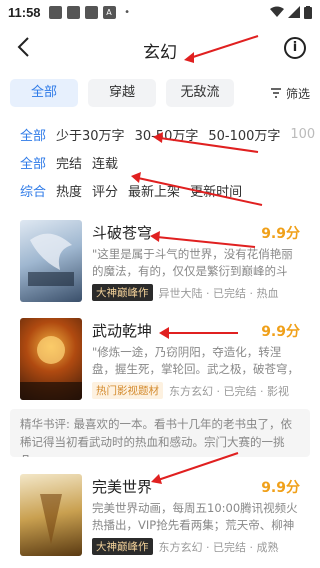 The height and width of the screenshot is (568, 320). I want to click on status-filter: 全部 完结 连载, so click(160, 162).